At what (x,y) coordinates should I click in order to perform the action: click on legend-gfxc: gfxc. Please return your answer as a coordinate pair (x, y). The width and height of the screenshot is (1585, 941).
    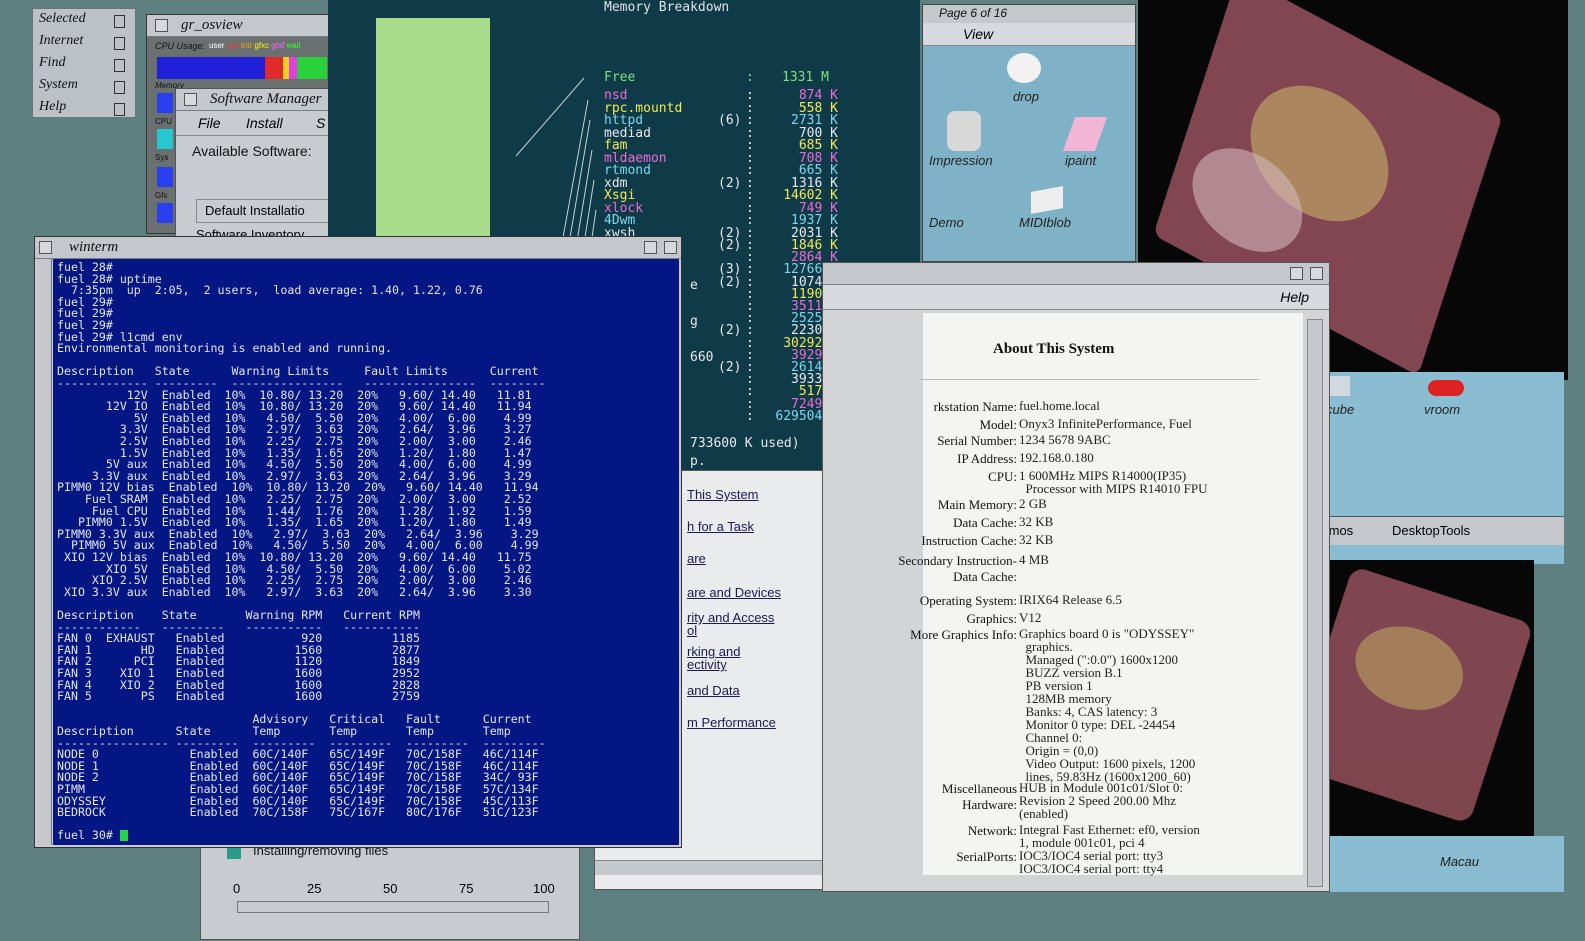
    Looking at the image, I should click on (262, 45).